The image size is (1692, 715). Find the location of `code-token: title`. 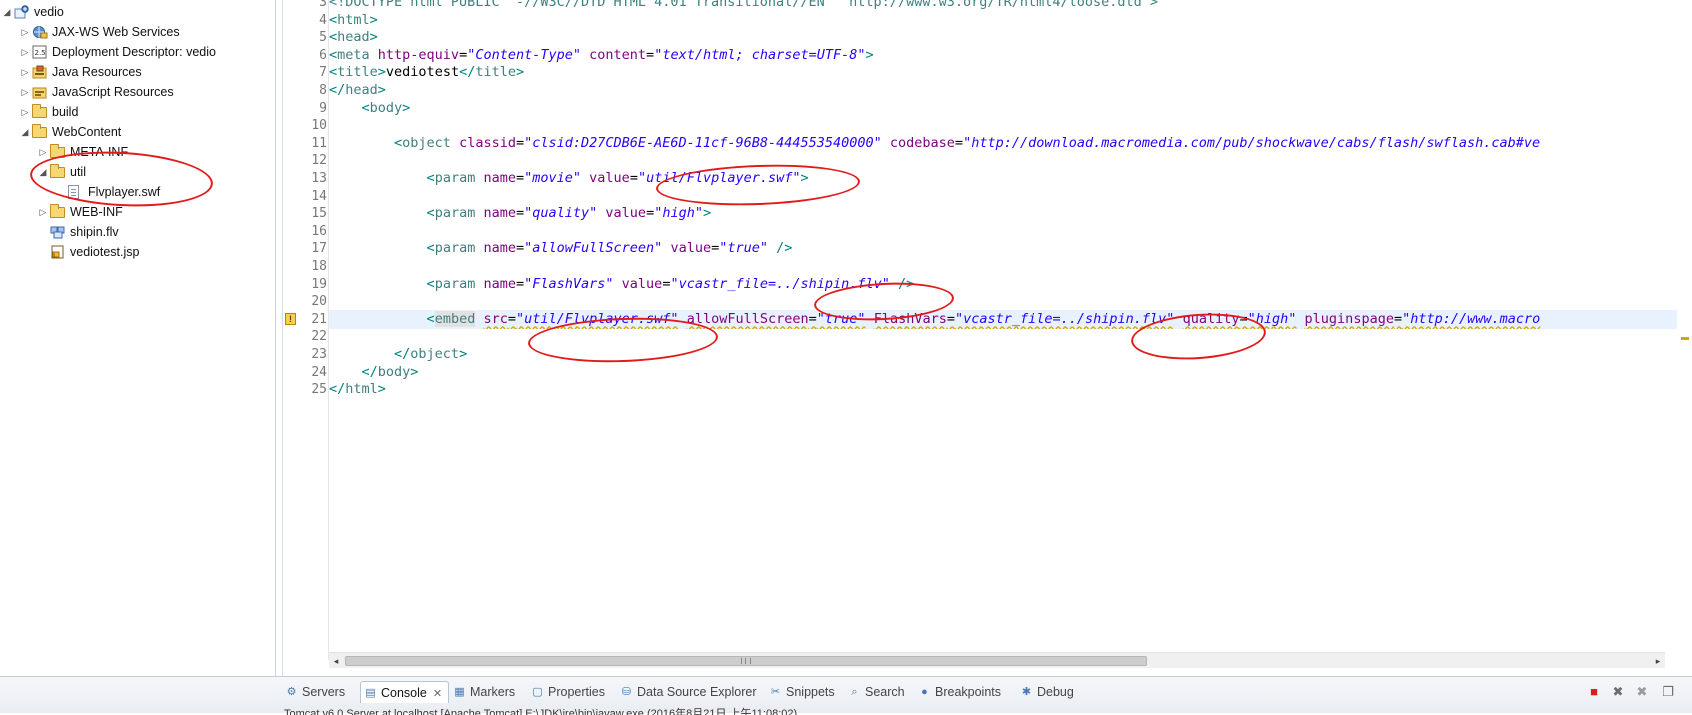

code-token: title is located at coordinates (495, 72).